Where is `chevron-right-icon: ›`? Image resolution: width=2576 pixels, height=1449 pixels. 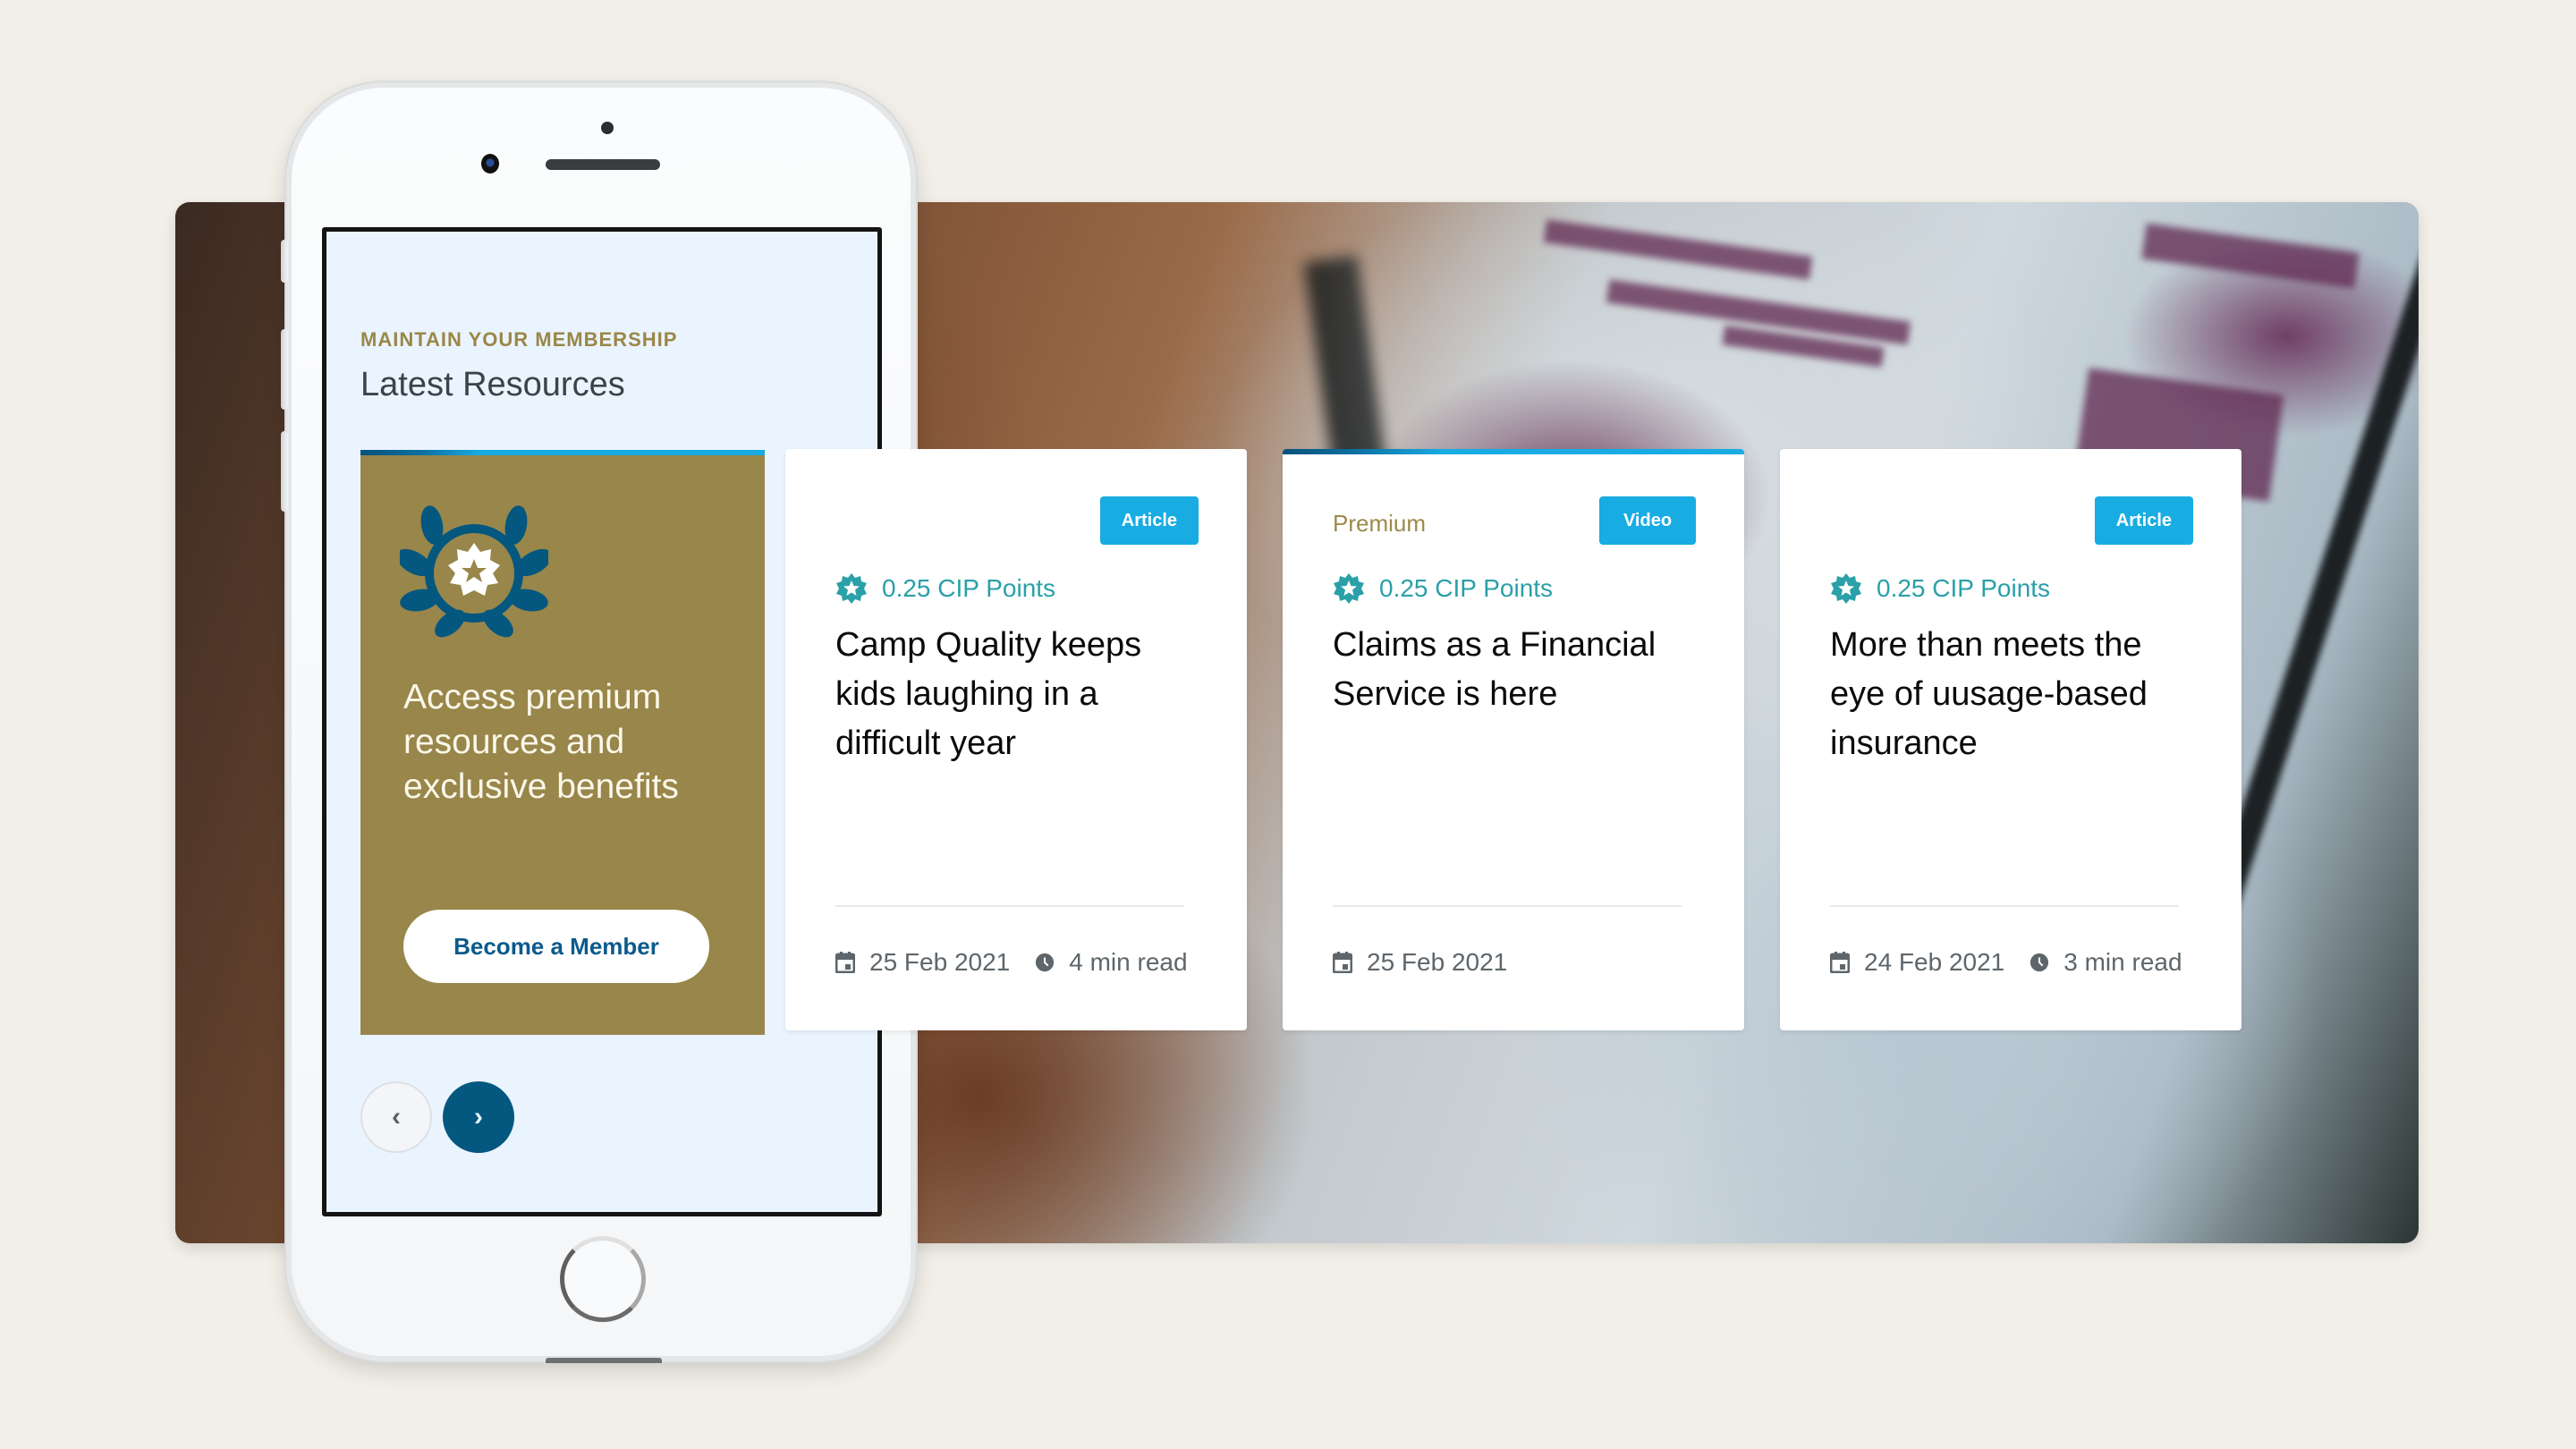
chevron-right-icon: › is located at coordinates (478, 1116).